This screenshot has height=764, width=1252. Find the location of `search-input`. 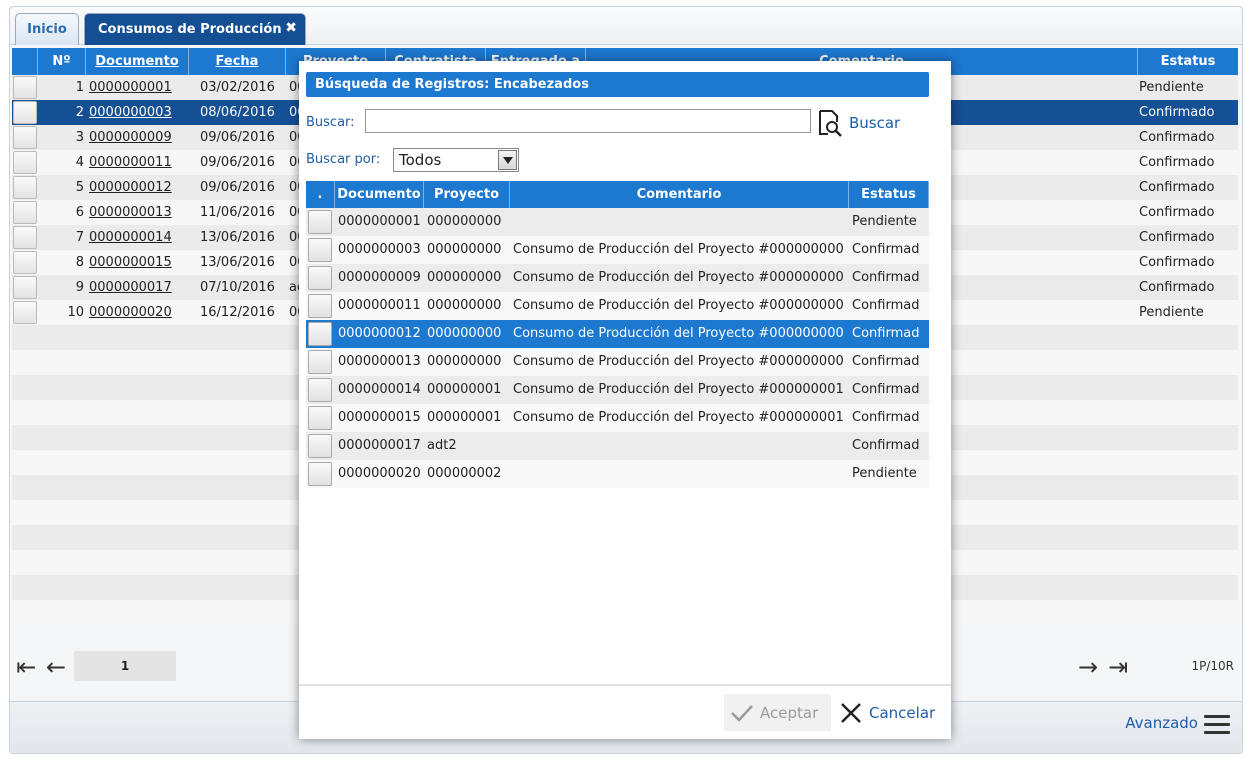

search-input is located at coordinates (588, 121).